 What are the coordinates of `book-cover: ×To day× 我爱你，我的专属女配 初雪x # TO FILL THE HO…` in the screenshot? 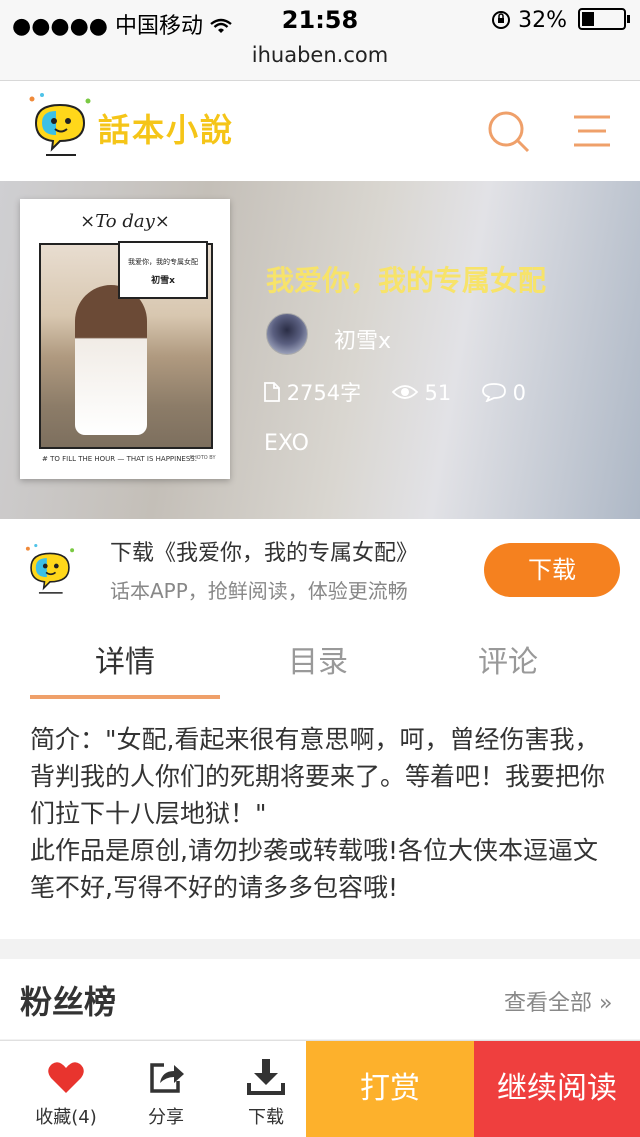 It's located at (125, 339).